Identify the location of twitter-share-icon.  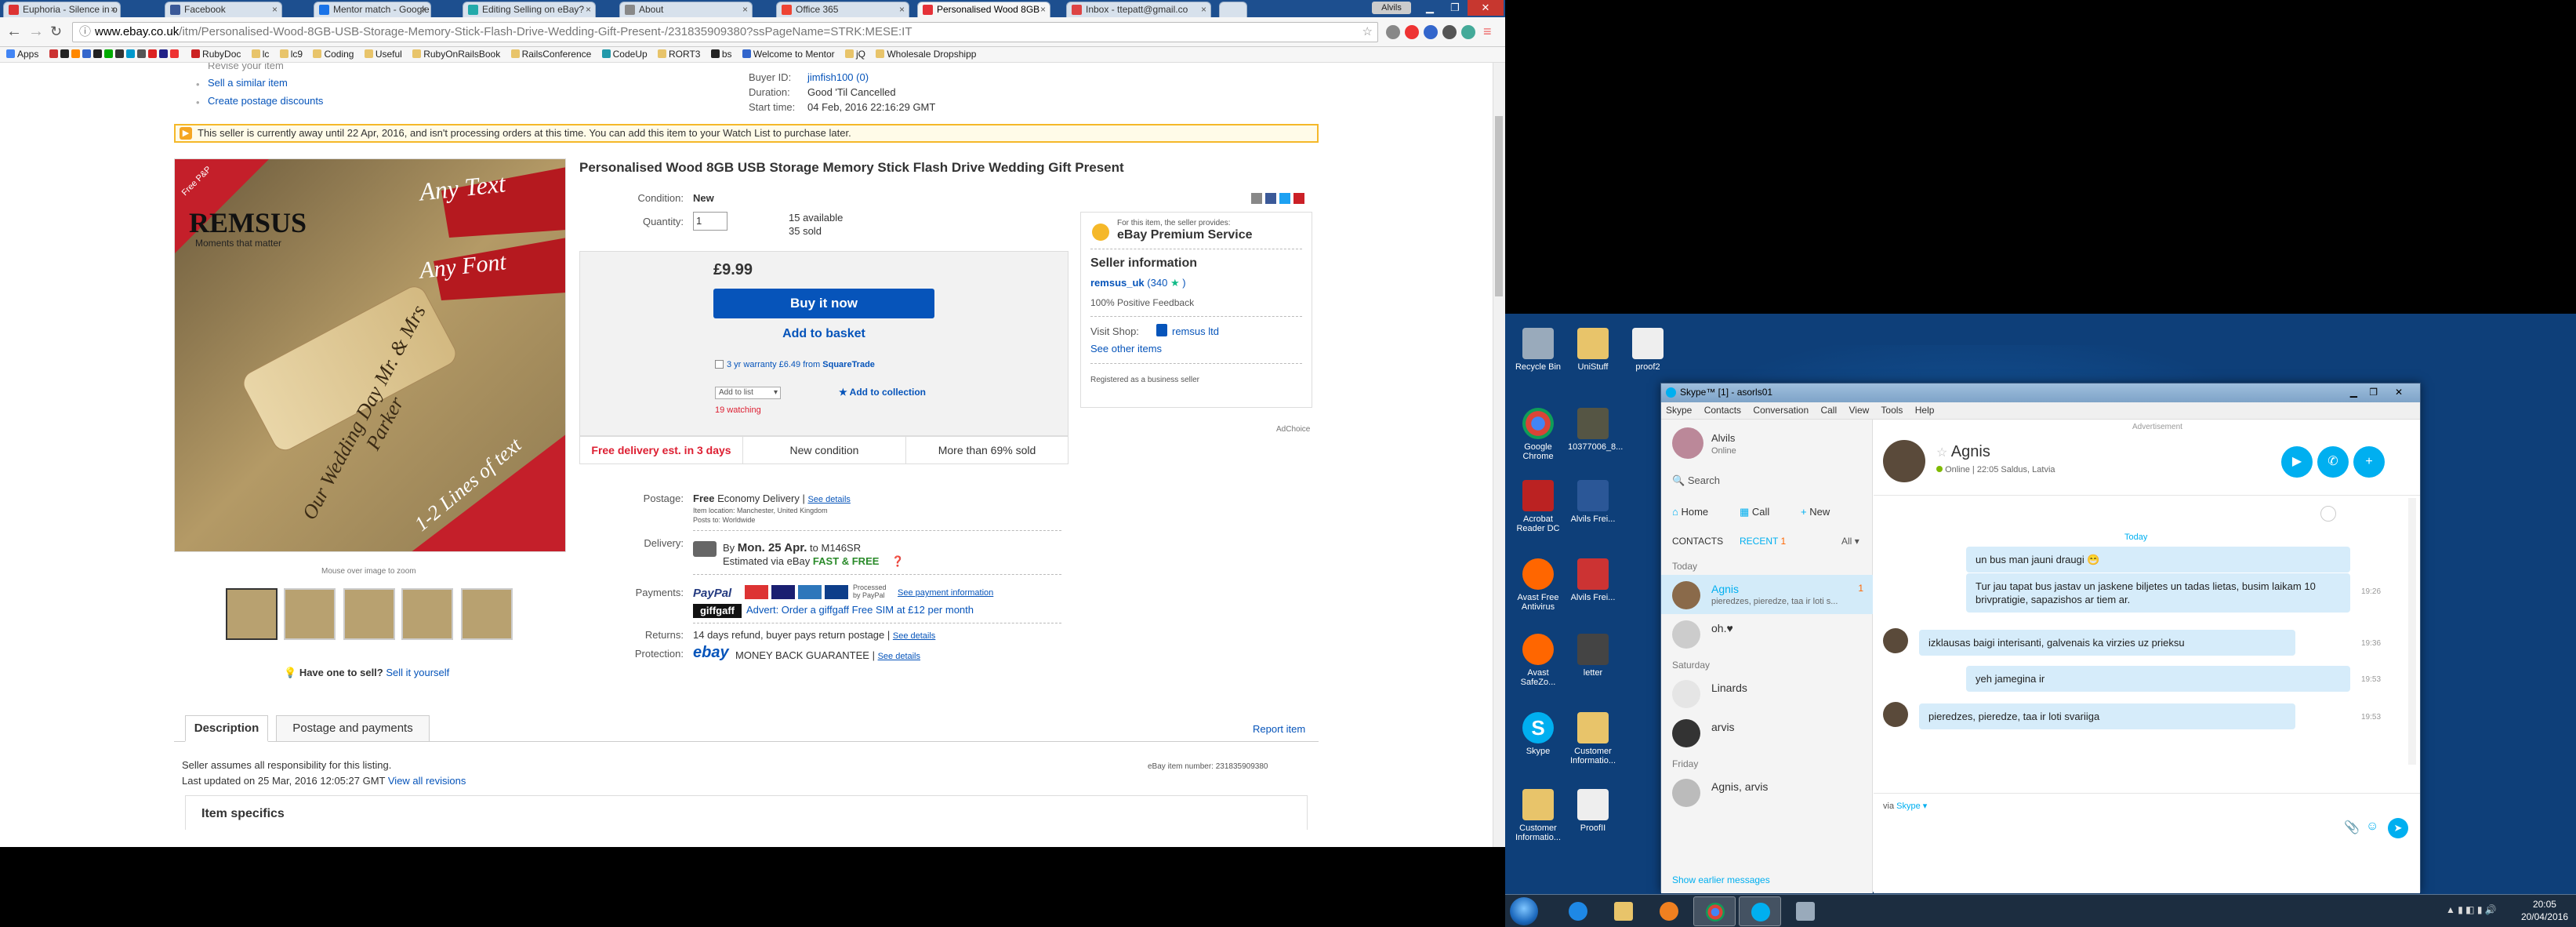
(1284, 198).